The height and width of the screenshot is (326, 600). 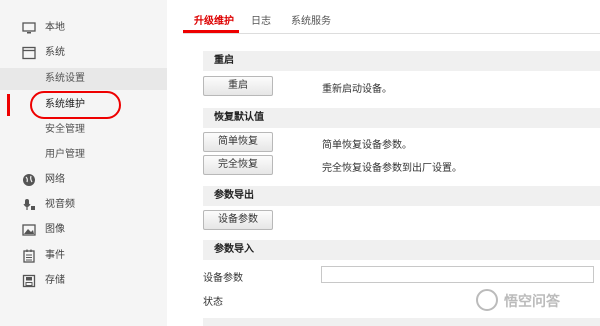 I want to click on section-export-header: 参数导出, so click(x=401, y=196).